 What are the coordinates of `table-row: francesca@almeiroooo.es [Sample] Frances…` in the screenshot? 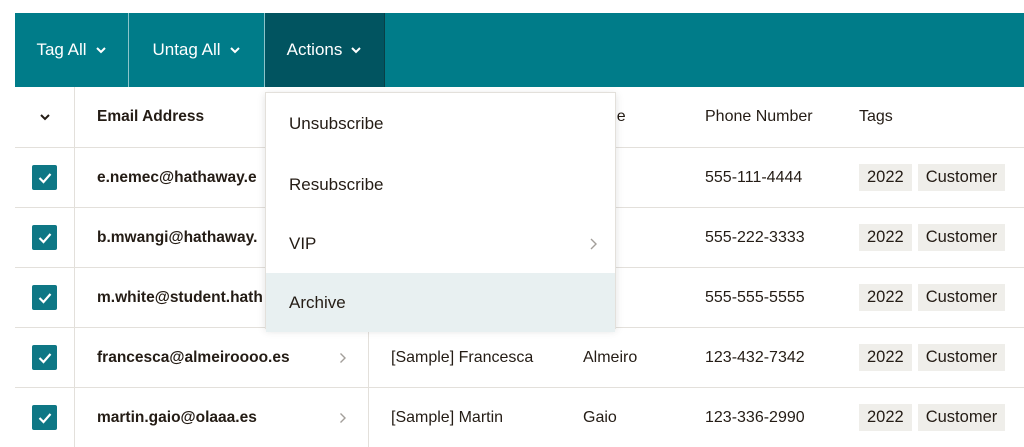 It's located at (519, 358).